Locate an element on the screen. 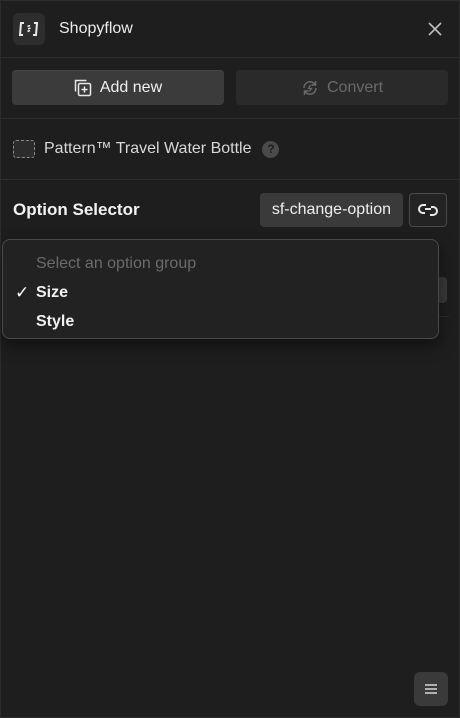 The image size is (460, 718). add-new-button: Add new is located at coordinates (118, 87).